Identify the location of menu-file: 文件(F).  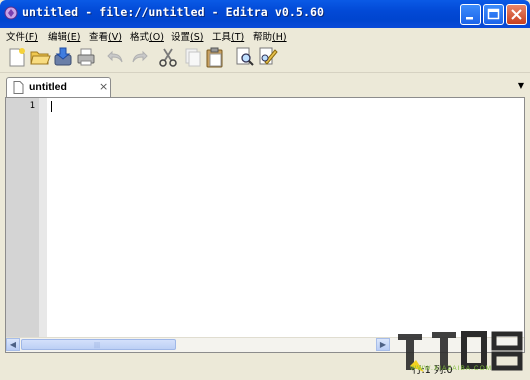
(22, 36).